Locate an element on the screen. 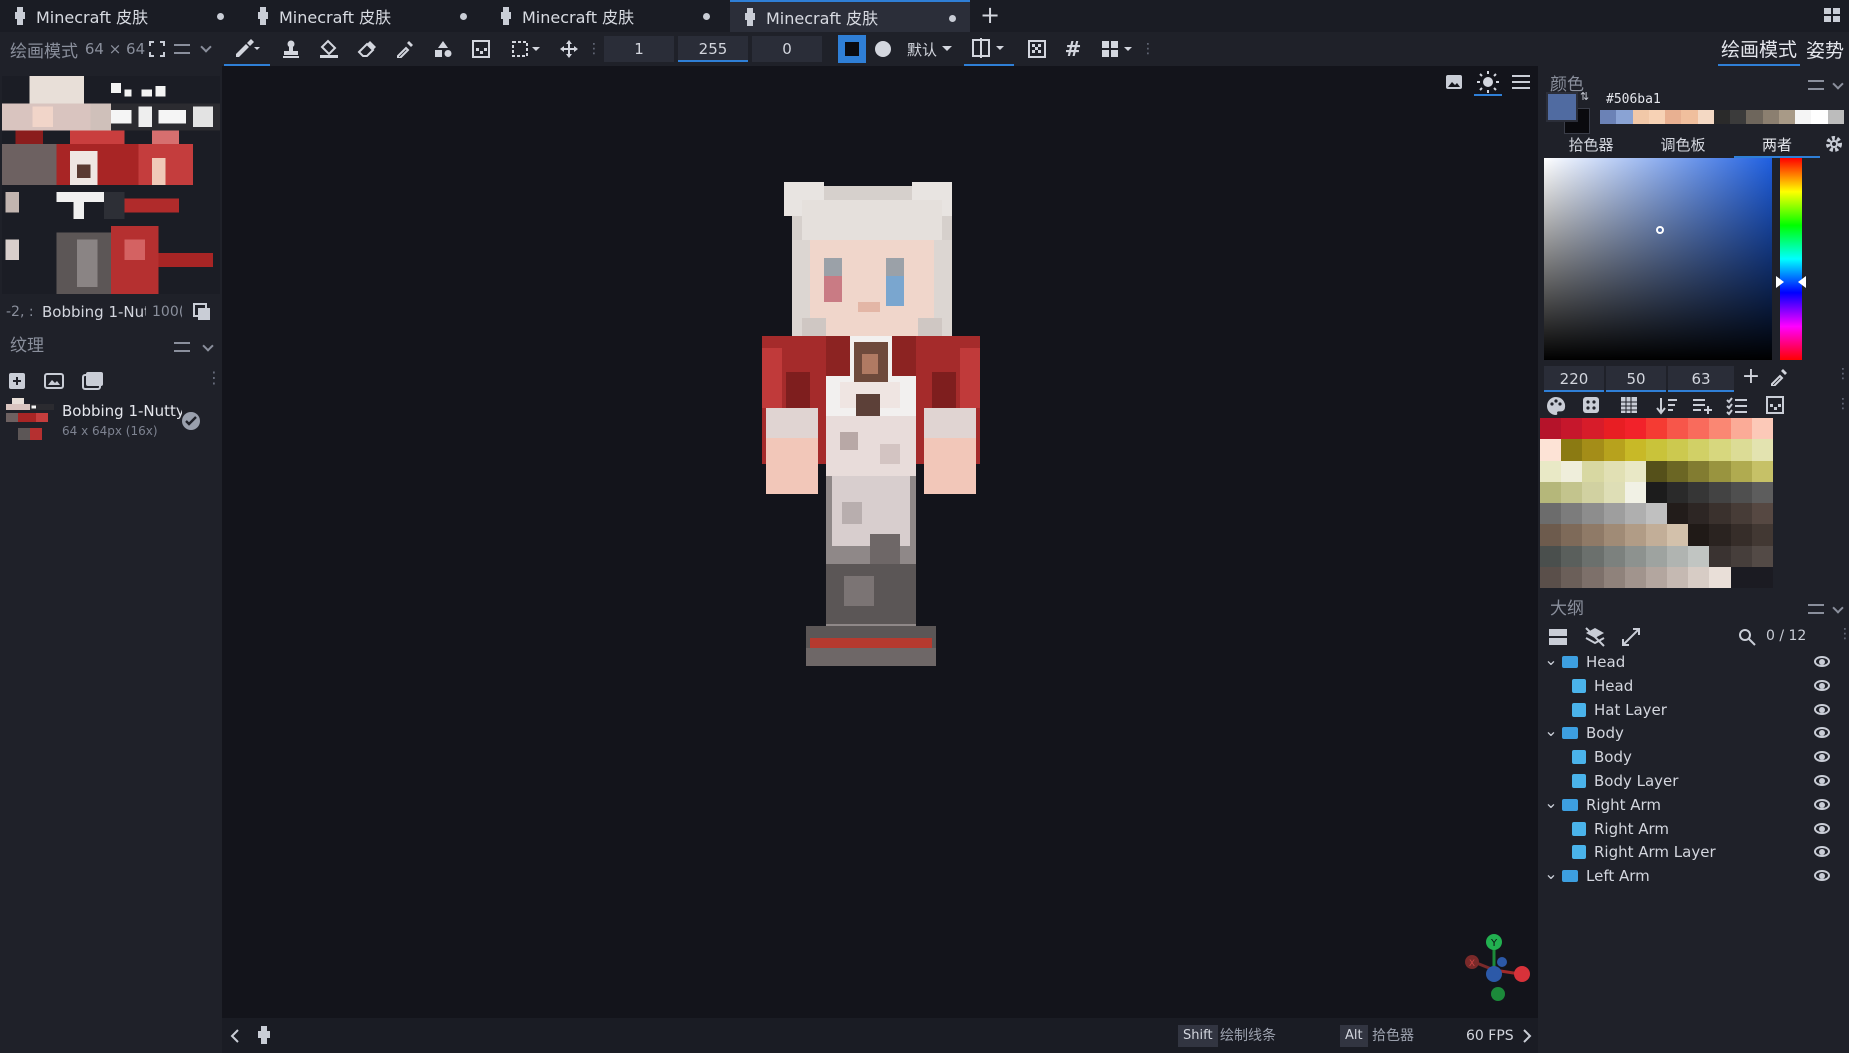 Image resolution: width=1849 pixels, height=1053 pixels. dots-grid-icon is located at coordinates (1592, 406).